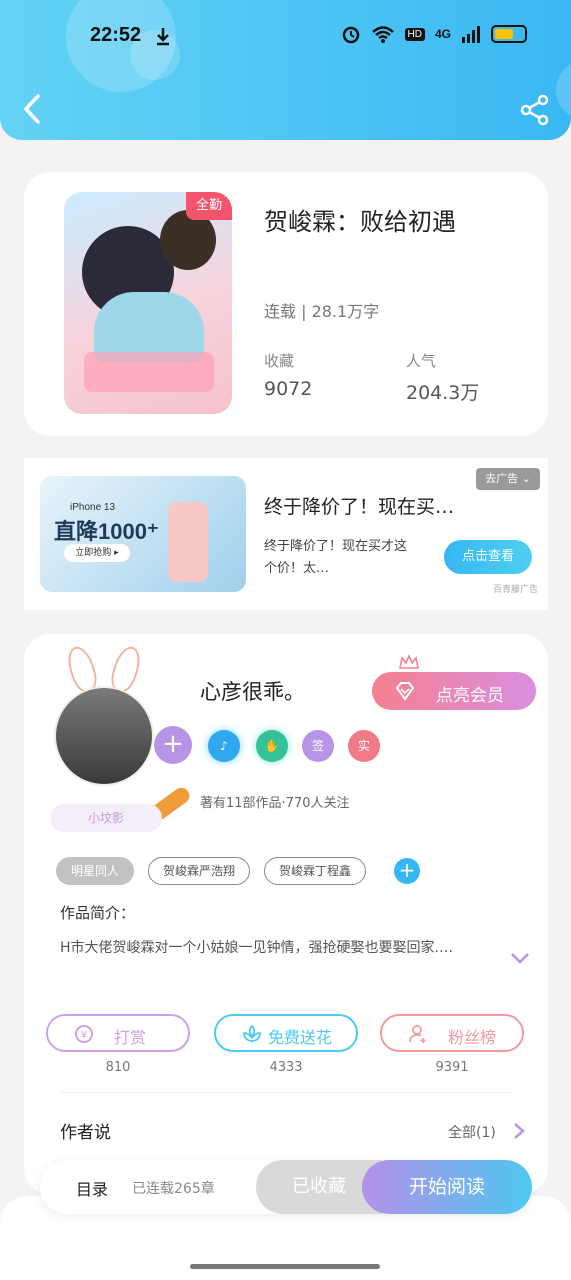 The image size is (571, 1280). I want to click on ad-view-button: 点击查看, so click(488, 557).